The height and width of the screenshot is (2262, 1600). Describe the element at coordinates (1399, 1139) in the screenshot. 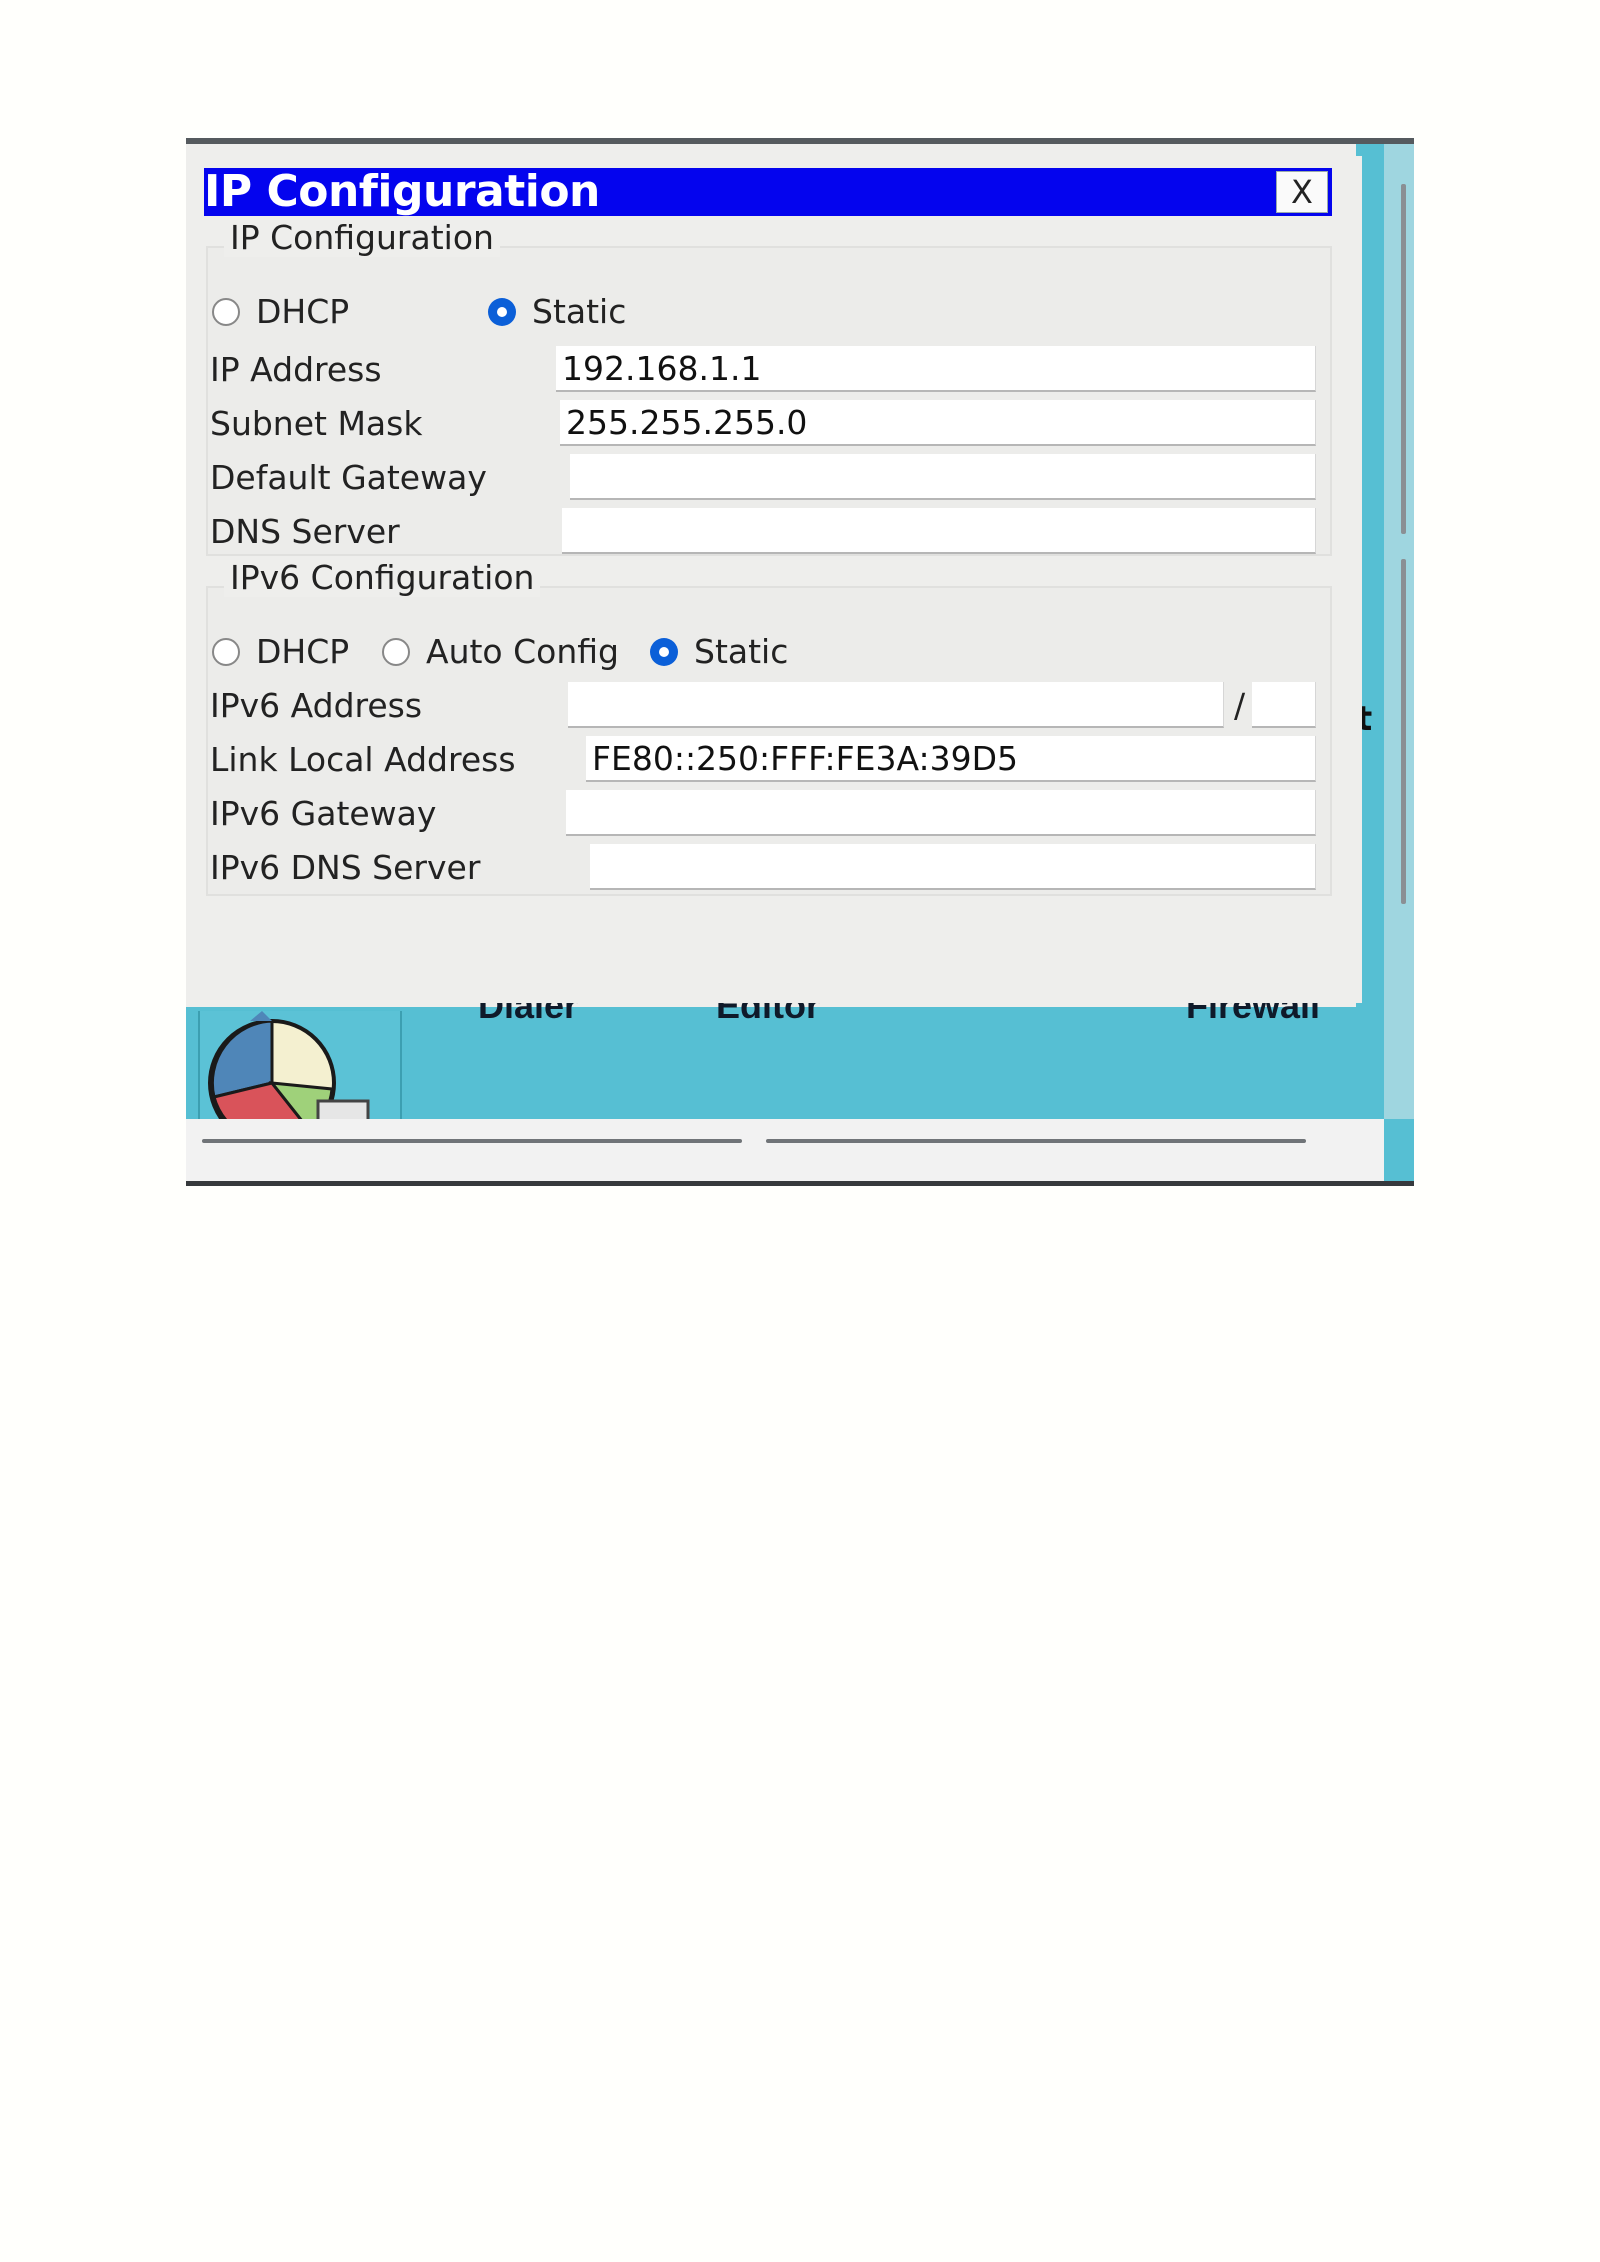

I see `scroll-corner-button` at that location.